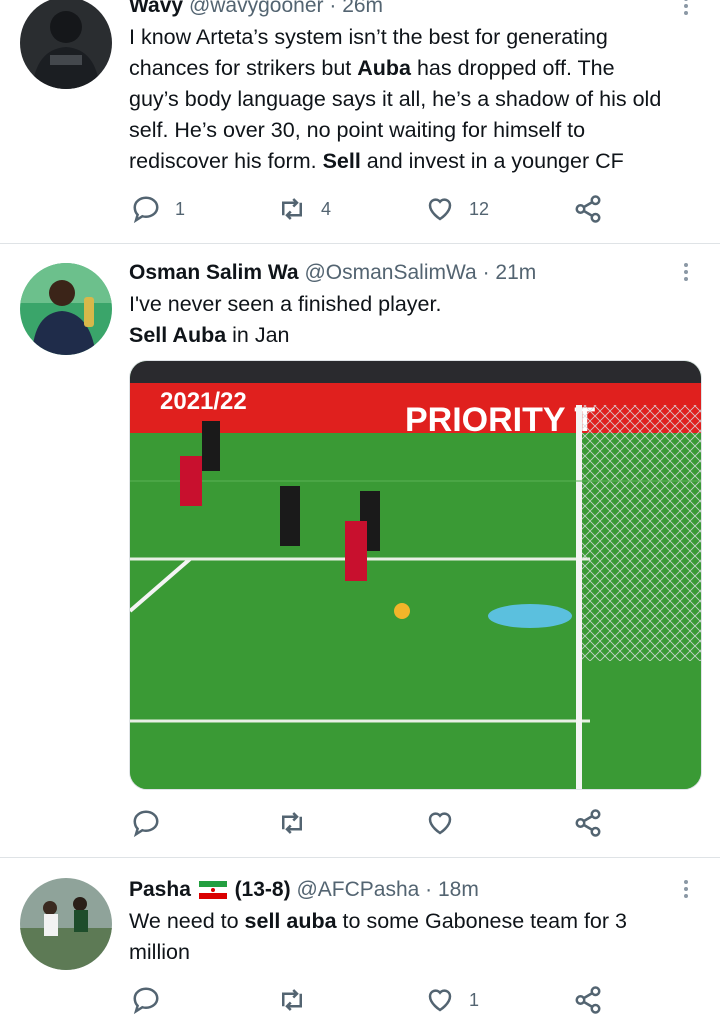 This screenshot has width=720, height=1019. Describe the element at coordinates (156, 8) in the screenshot. I see `display-name: Wavy` at that location.